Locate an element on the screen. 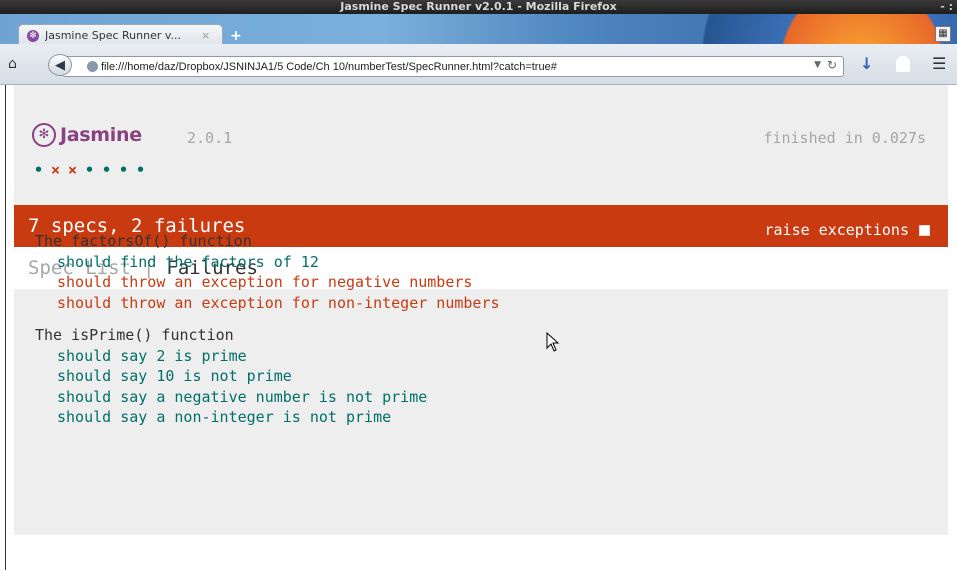 This screenshot has height=570, width=957. tab-strip: ✻ Jasmine Spec Runner v... × + ▦ is located at coordinates (478, 29).